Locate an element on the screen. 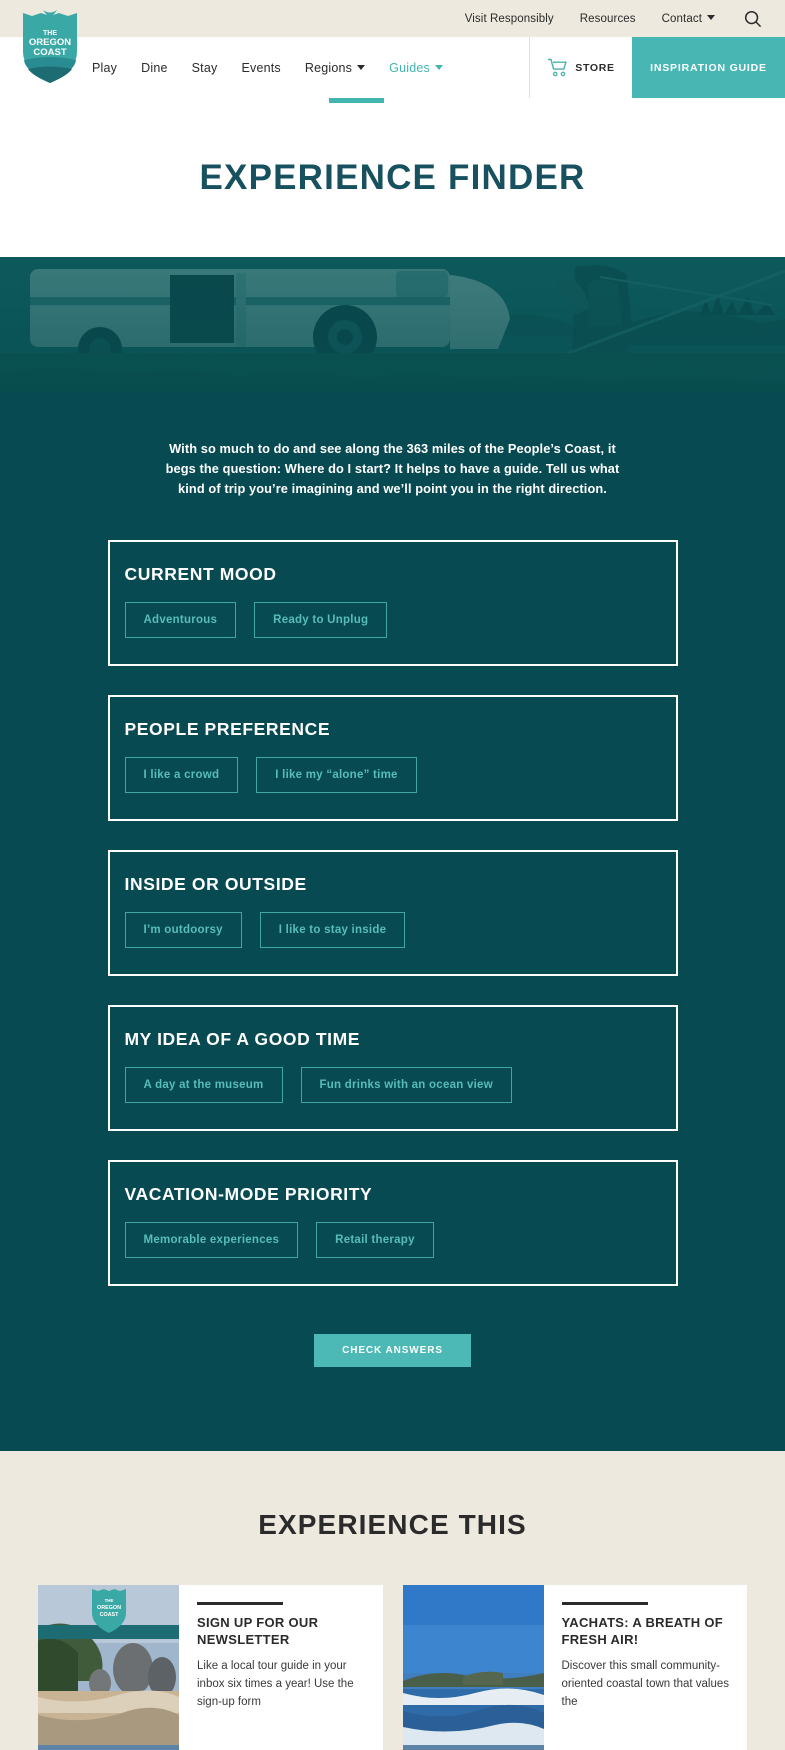 The height and width of the screenshot is (1750, 785). utility-bar: Visit Responsibly Resources Contact is located at coordinates (392, 18).